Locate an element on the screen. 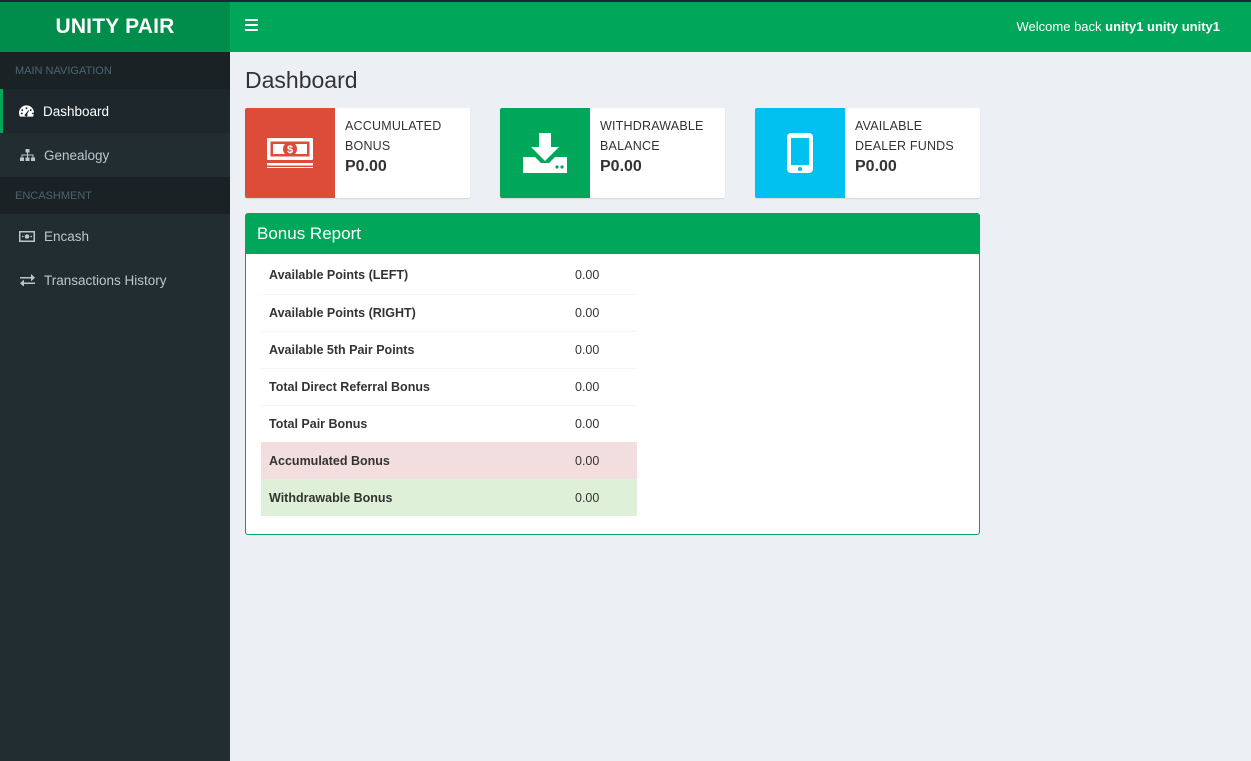  bonus-report-title: Bonus Report is located at coordinates (612, 234).